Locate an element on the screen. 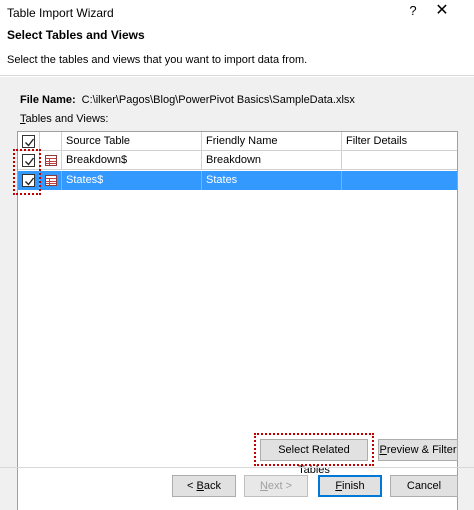  friendly-name-cell: Breakdown is located at coordinates (272, 160).